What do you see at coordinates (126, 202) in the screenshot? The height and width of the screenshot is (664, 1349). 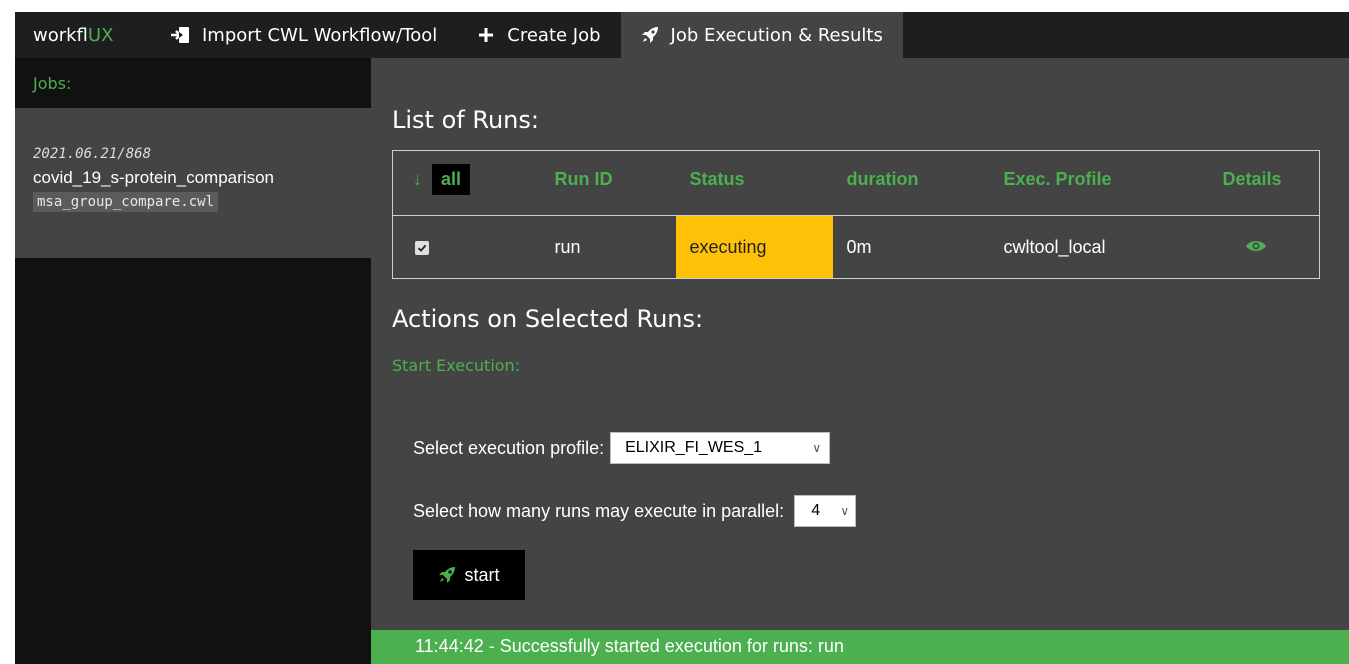 I see `job-file: msa_group_compare.cwl` at bounding box center [126, 202].